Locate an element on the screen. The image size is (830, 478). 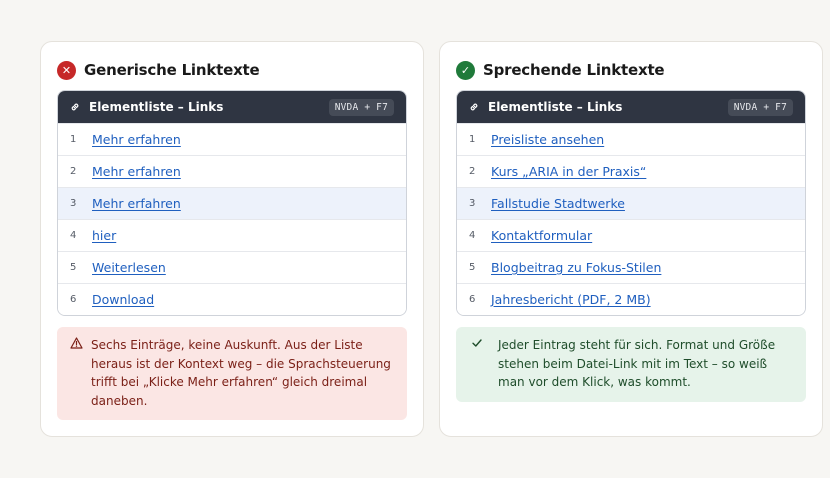
list-item: 5 Blogbeitrag zu Fokus-Stilen is located at coordinates (631, 267).